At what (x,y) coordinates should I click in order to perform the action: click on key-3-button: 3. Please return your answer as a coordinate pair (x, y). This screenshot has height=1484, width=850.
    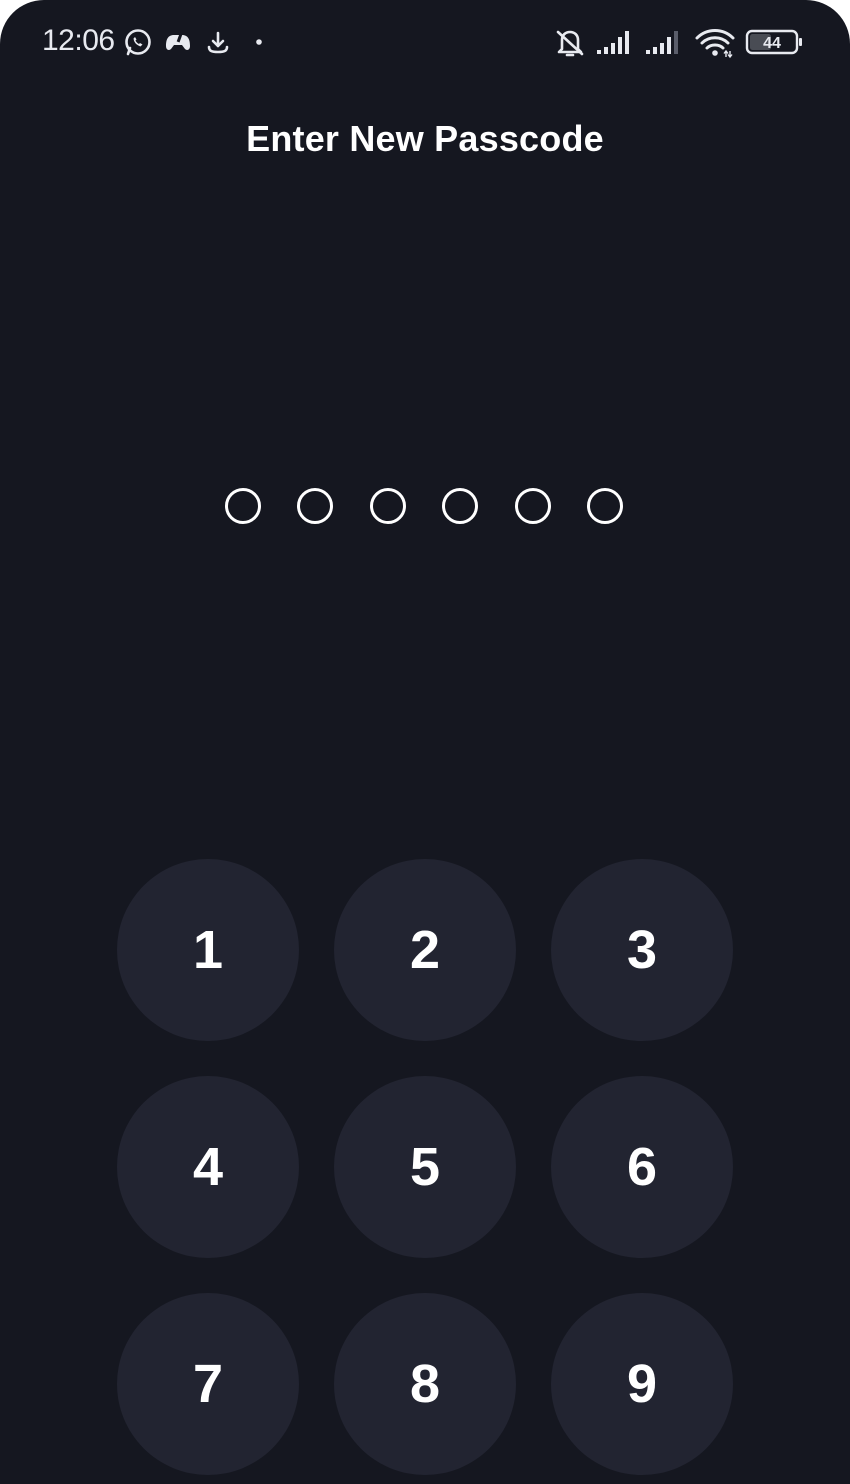
    Looking at the image, I should click on (642, 950).